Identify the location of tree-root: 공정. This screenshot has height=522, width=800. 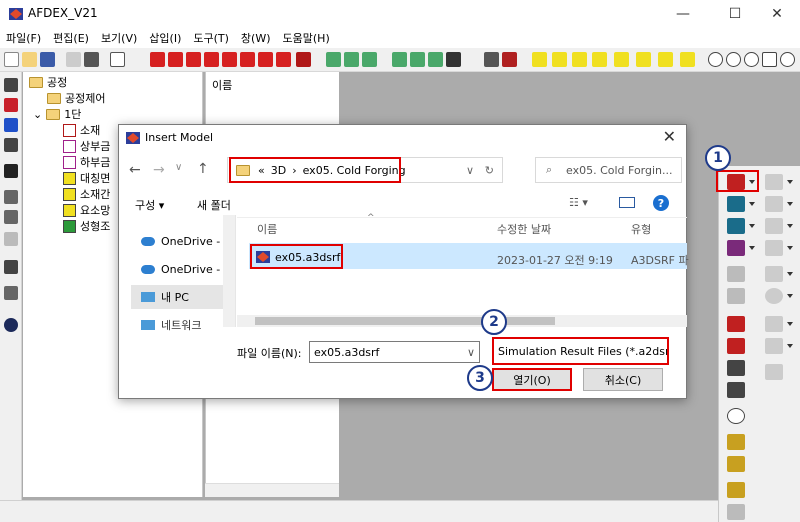
(48, 82).